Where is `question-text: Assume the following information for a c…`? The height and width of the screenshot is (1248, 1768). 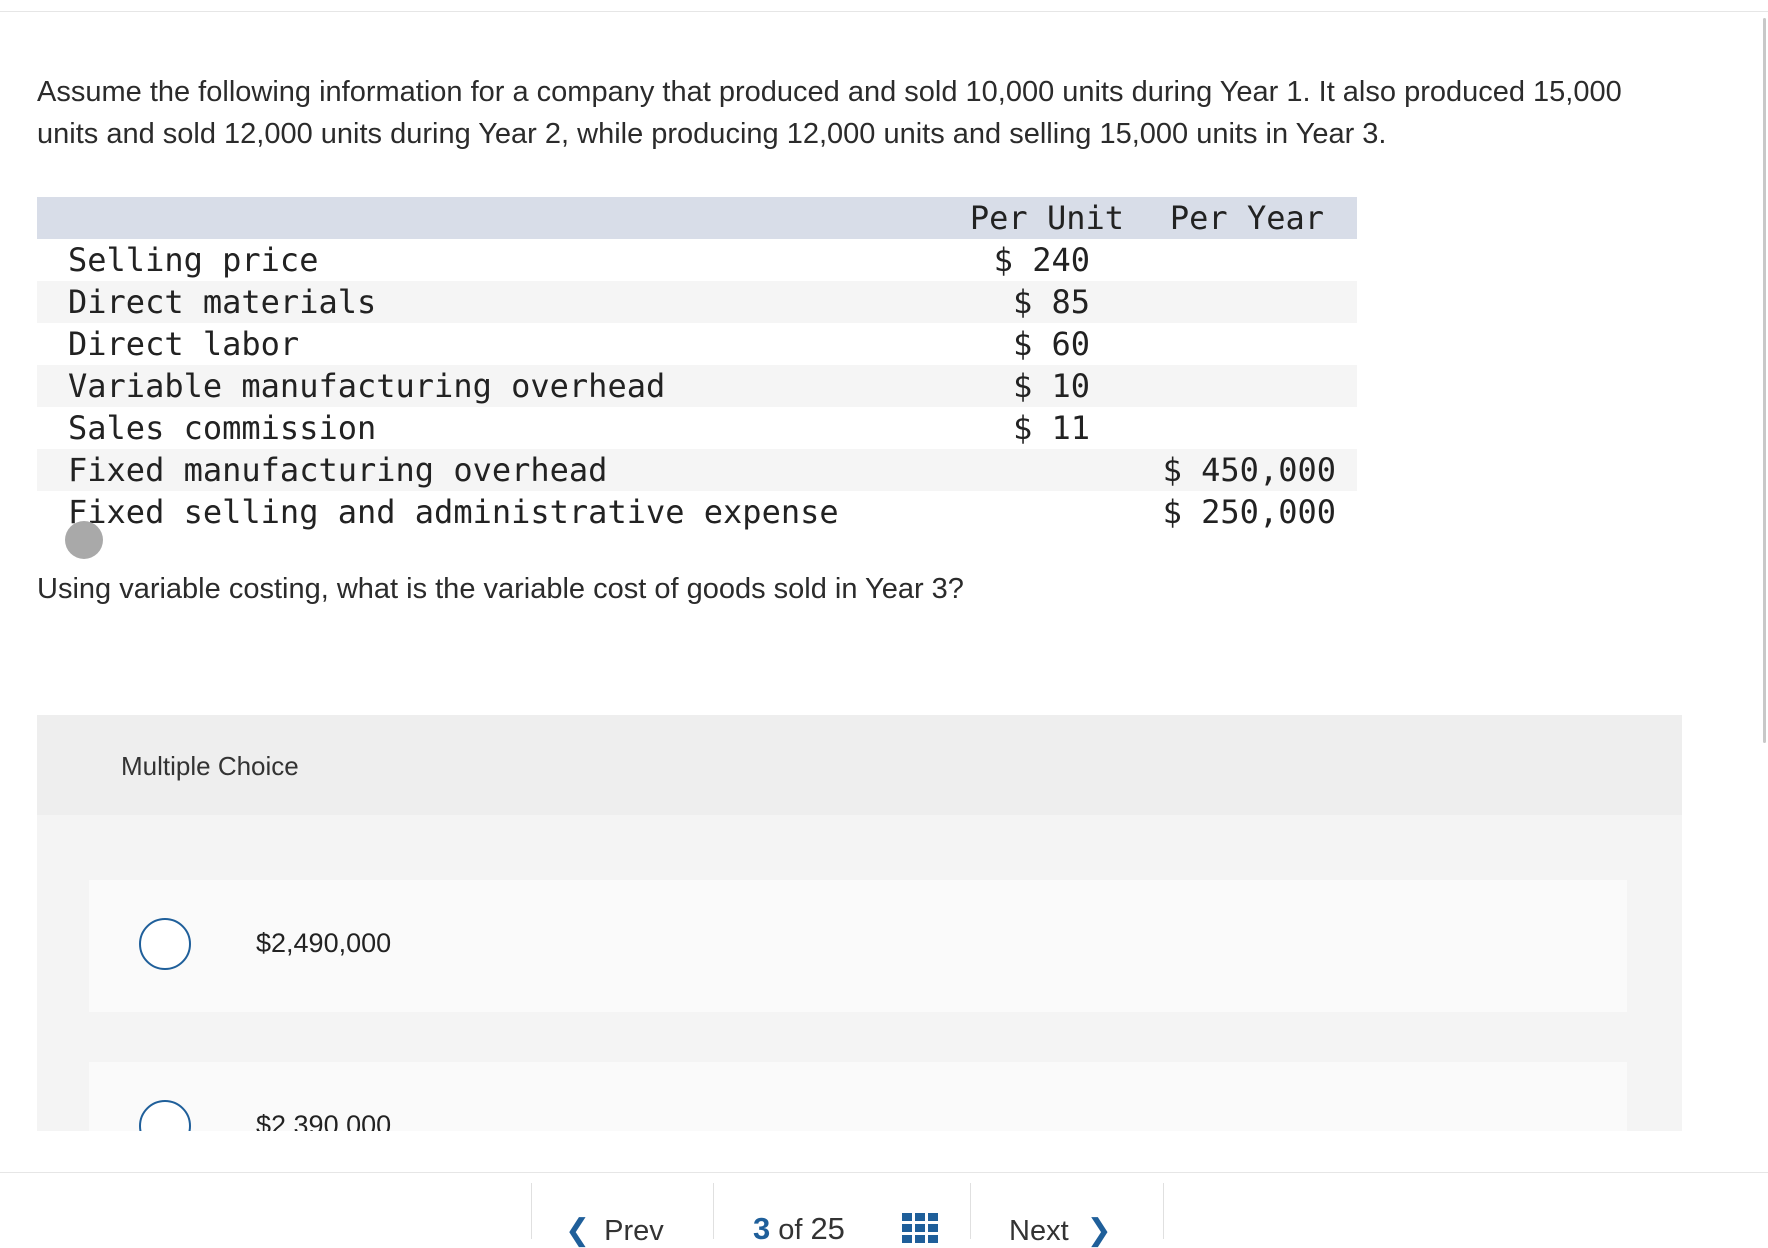 question-text: Assume the following information for a c… is located at coordinates (829, 113).